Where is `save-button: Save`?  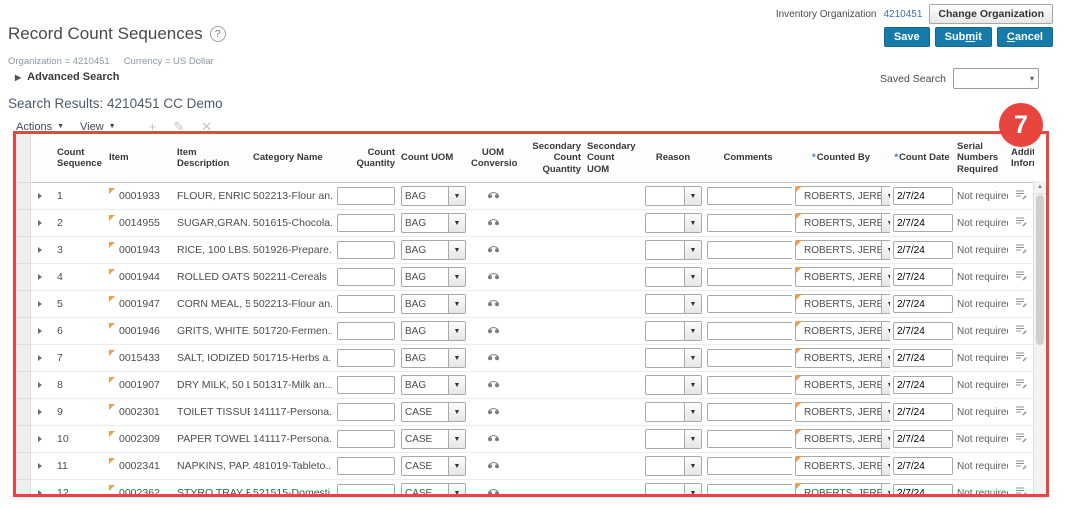
save-button: Save is located at coordinates (906, 37).